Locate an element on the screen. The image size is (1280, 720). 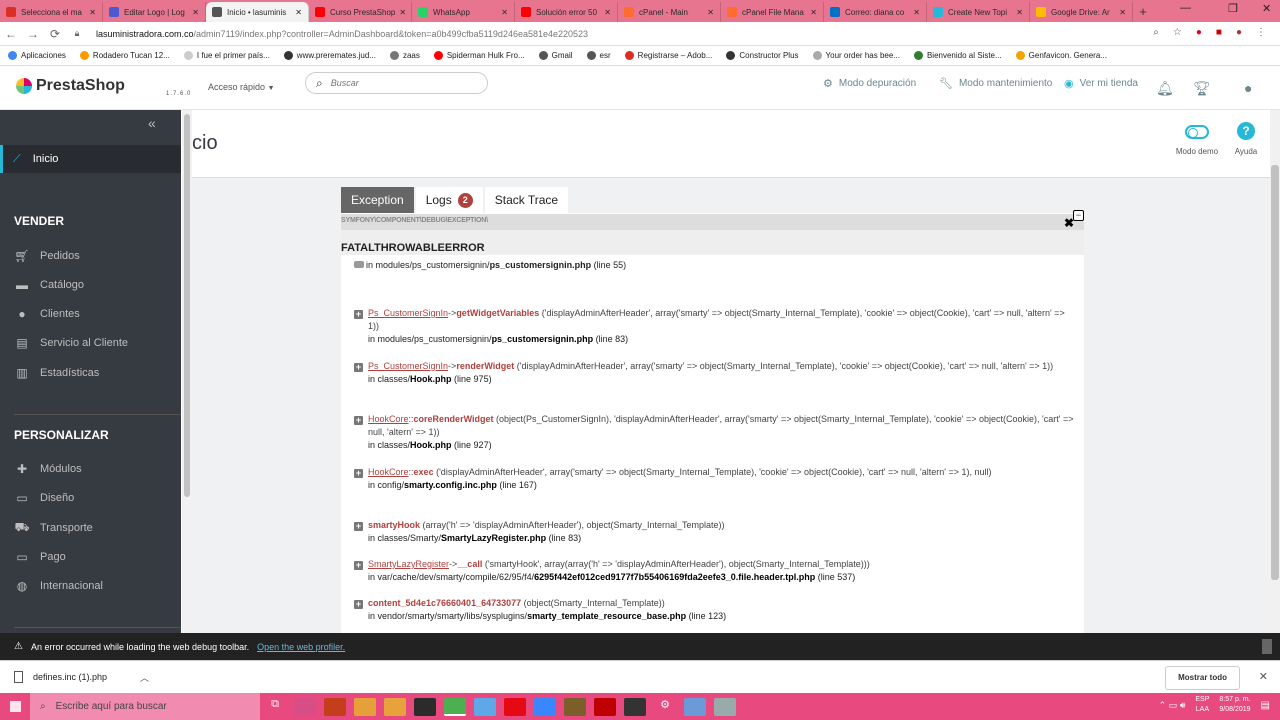
browser-tab: Editar Logo | Log ✕ is located at coordinates (154, 12).